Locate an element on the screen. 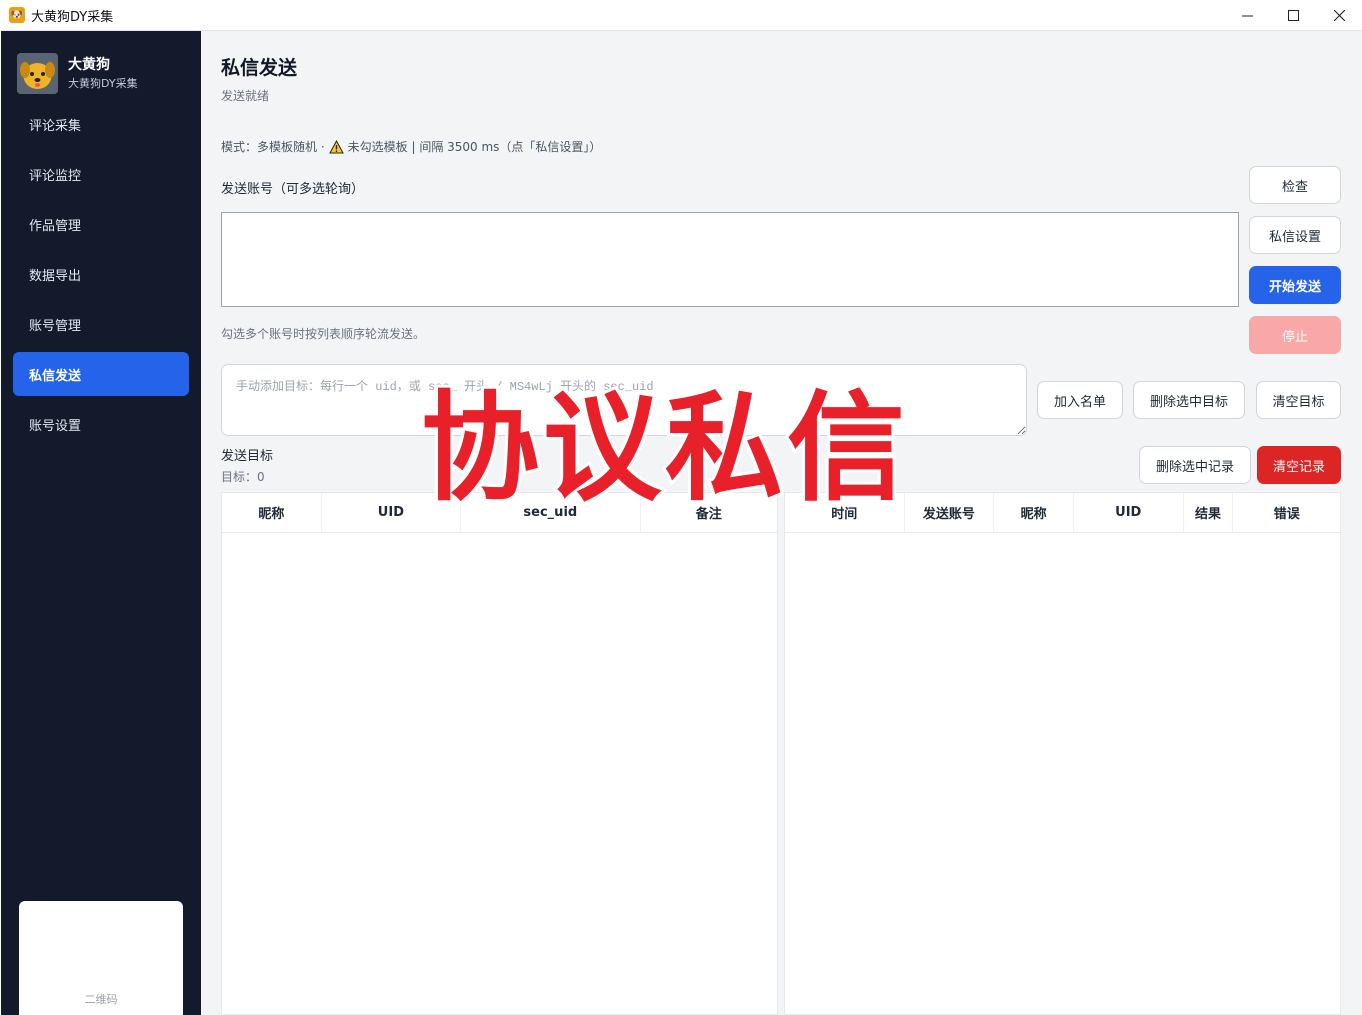 The width and height of the screenshot is (1362, 1015). maximize-button is located at coordinates (1293, 15).